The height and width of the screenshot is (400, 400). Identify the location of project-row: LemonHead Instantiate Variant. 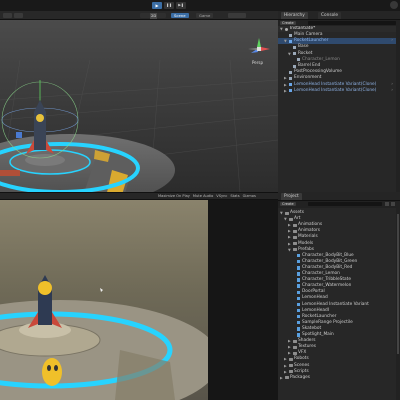
(337, 305).